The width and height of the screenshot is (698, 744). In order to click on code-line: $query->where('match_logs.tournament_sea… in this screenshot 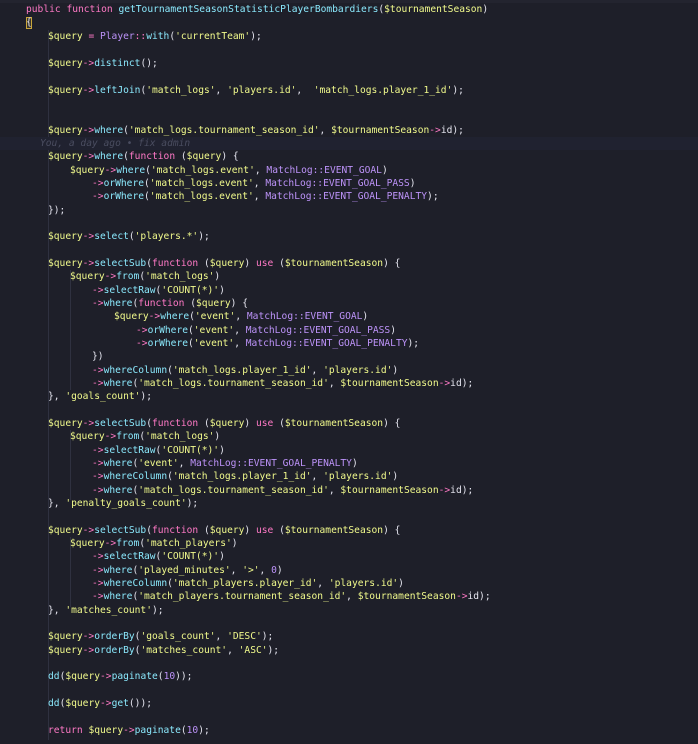, I will do `click(349, 130)`.